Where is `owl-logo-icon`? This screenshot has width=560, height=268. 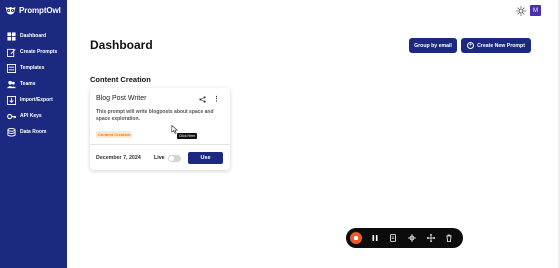 owl-logo-icon is located at coordinates (10, 11).